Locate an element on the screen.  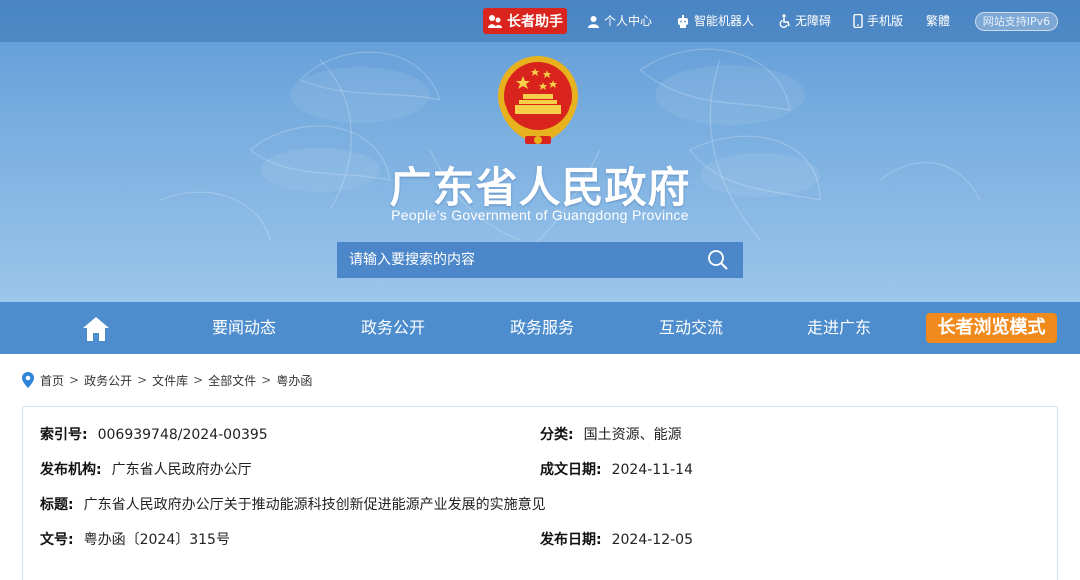
traditional-label: 繁體 is located at coordinates (938, 21).